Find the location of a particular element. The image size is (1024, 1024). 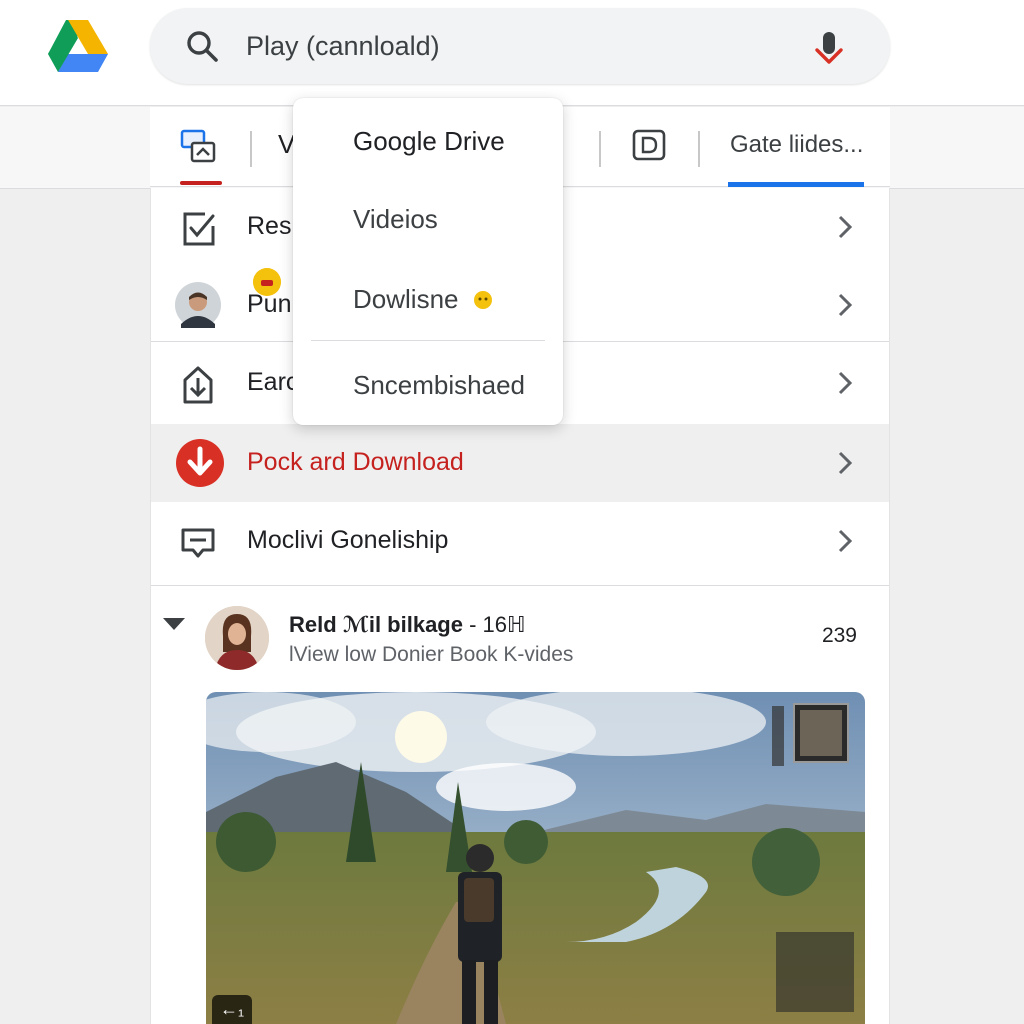

document-d-icon is located at coordinates (649, 145).